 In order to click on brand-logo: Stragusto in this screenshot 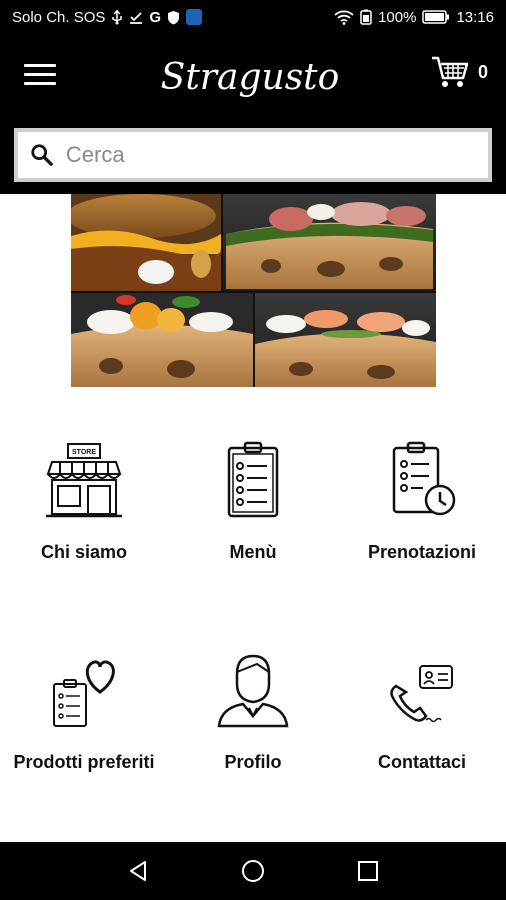, I will do `click(250, 77)`.